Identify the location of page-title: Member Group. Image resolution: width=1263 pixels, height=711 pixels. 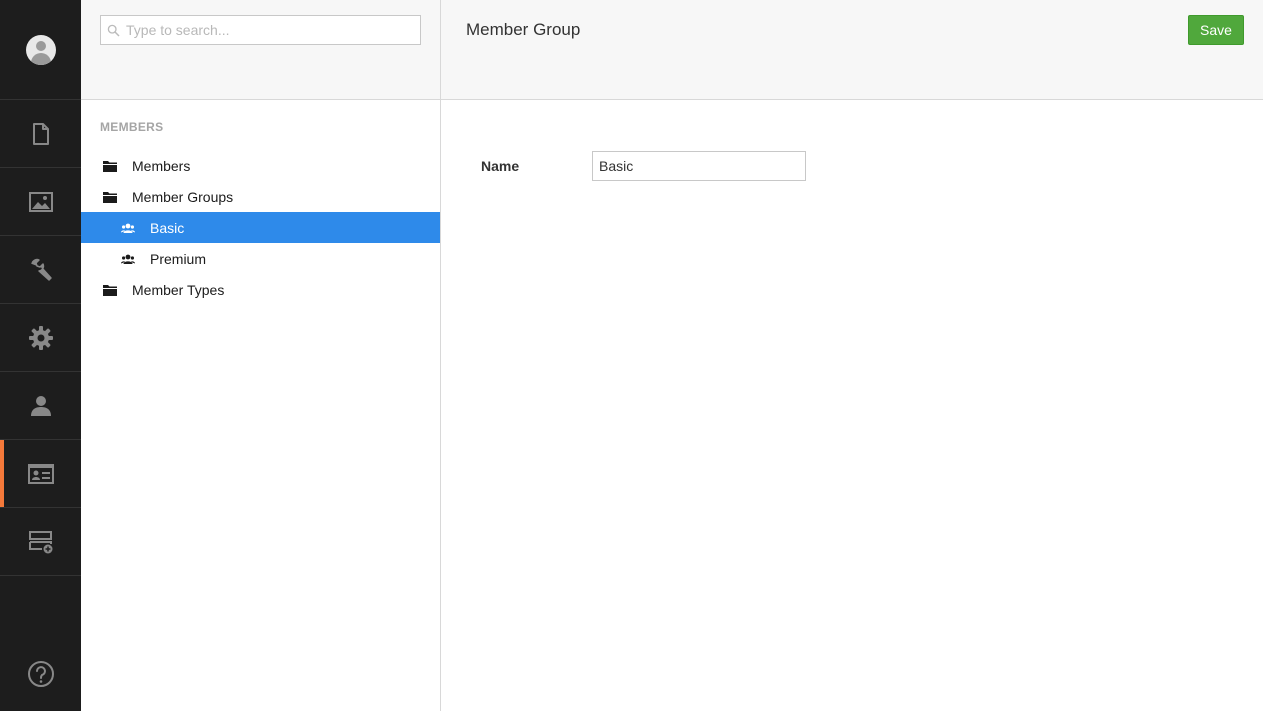
(523, 29).